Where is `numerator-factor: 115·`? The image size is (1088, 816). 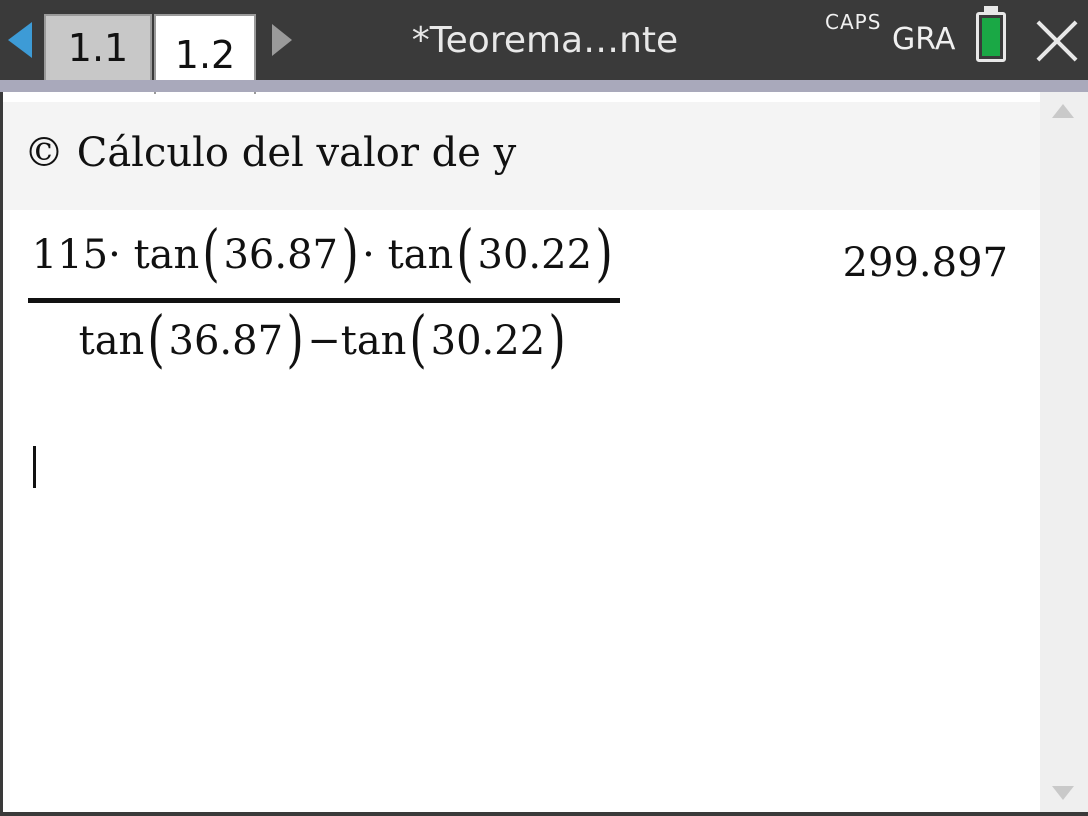
numerator-factor: 115· is located at coordinates (76, 255).